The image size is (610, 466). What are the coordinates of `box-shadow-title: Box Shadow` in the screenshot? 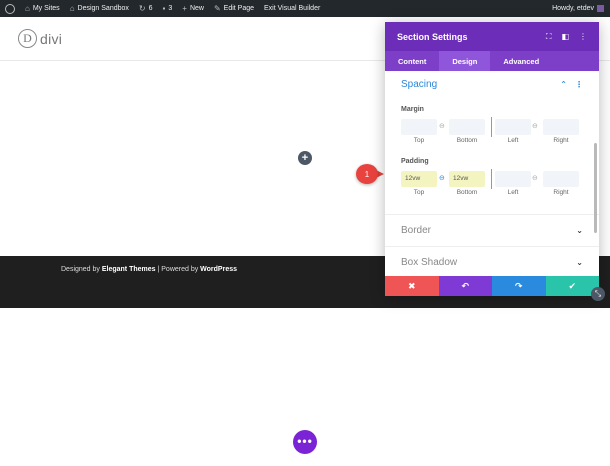 It's located at (429, 262).